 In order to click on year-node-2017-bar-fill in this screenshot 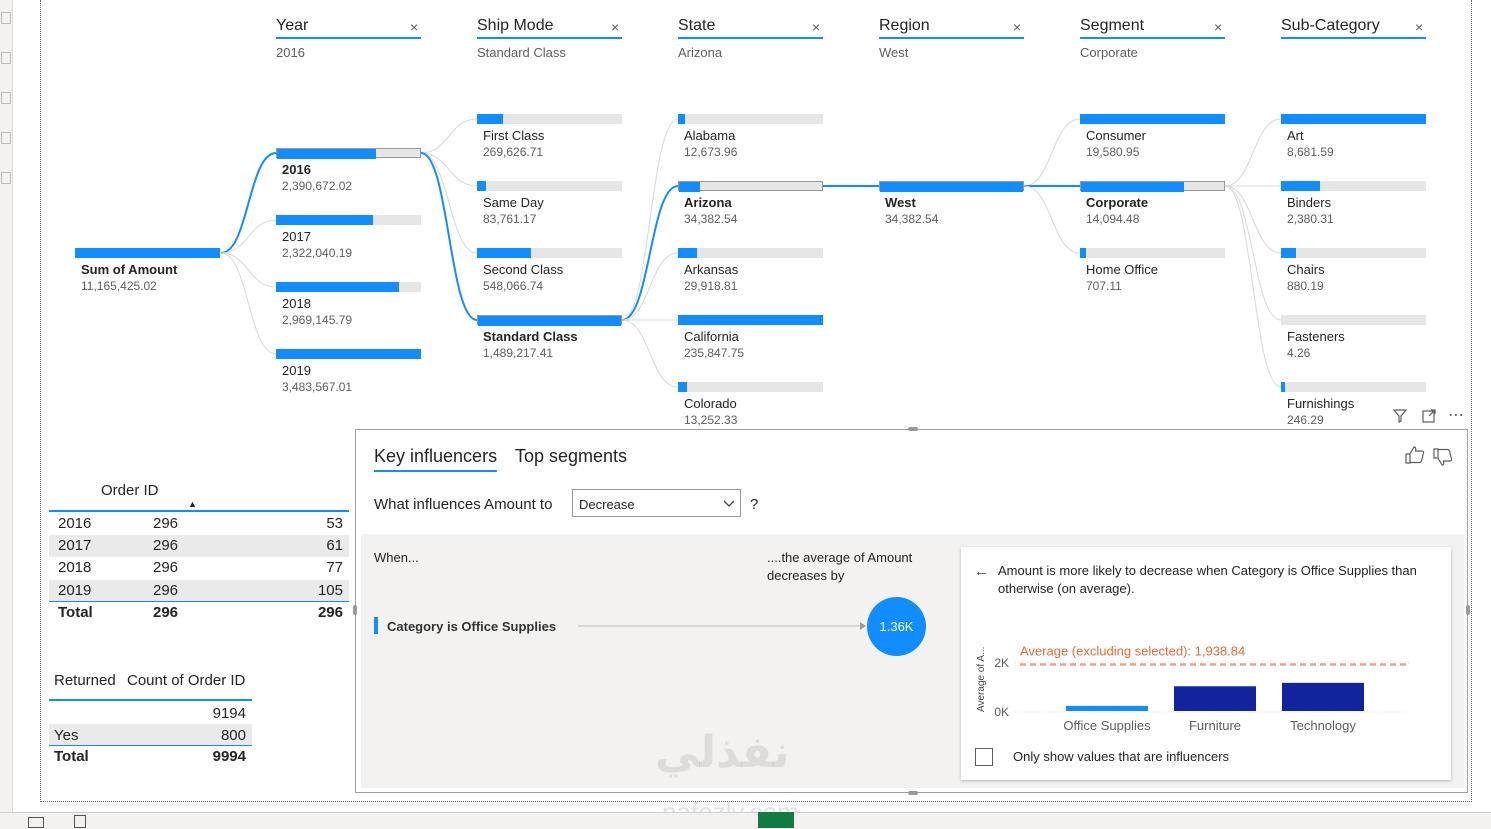, I will do `click(325, 220)`.